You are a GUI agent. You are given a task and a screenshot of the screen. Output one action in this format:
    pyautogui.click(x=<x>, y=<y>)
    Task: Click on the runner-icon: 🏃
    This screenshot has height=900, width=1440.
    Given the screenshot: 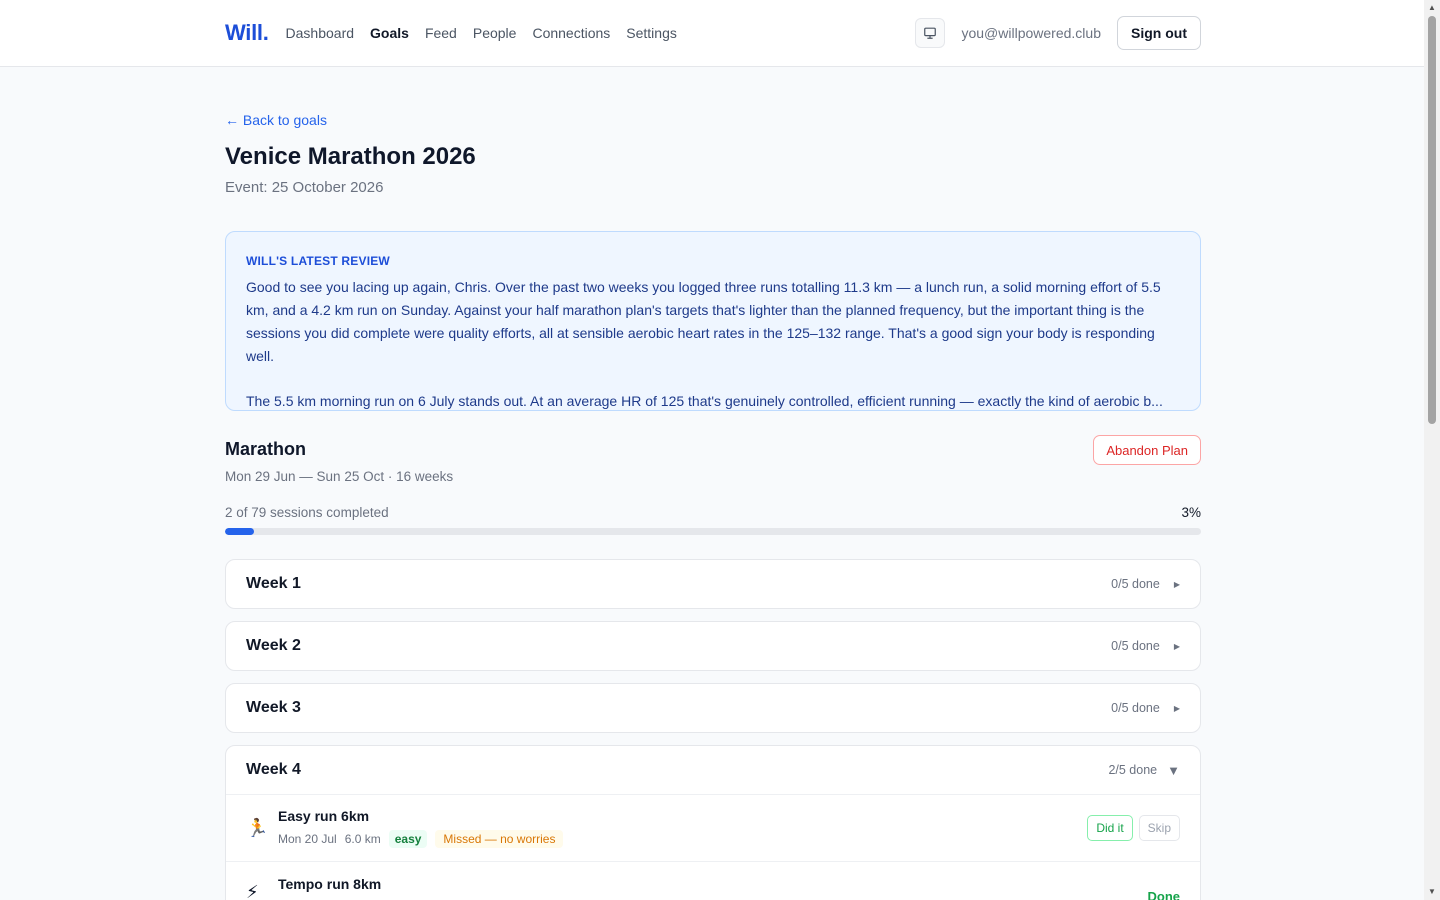 What is the action you would take?
    pyautogui.click(x=257, y=827)
    